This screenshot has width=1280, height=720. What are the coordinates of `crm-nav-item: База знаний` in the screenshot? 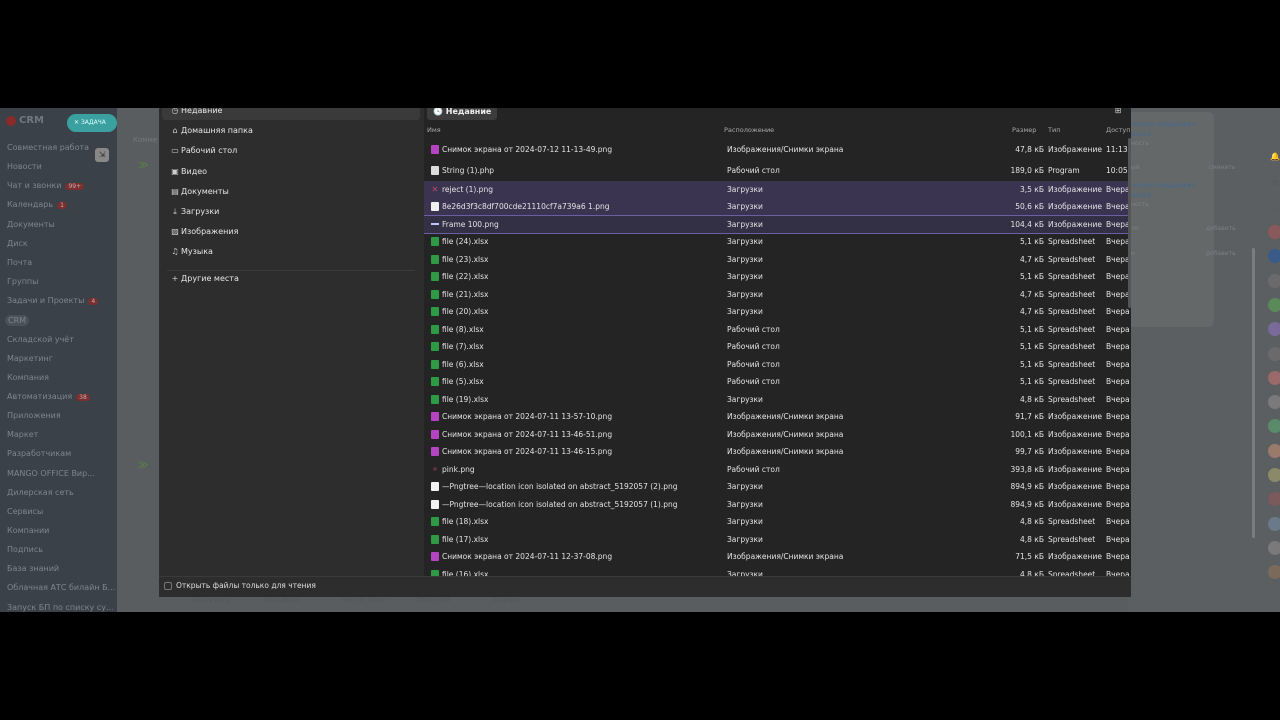 It's located at (33, 568).